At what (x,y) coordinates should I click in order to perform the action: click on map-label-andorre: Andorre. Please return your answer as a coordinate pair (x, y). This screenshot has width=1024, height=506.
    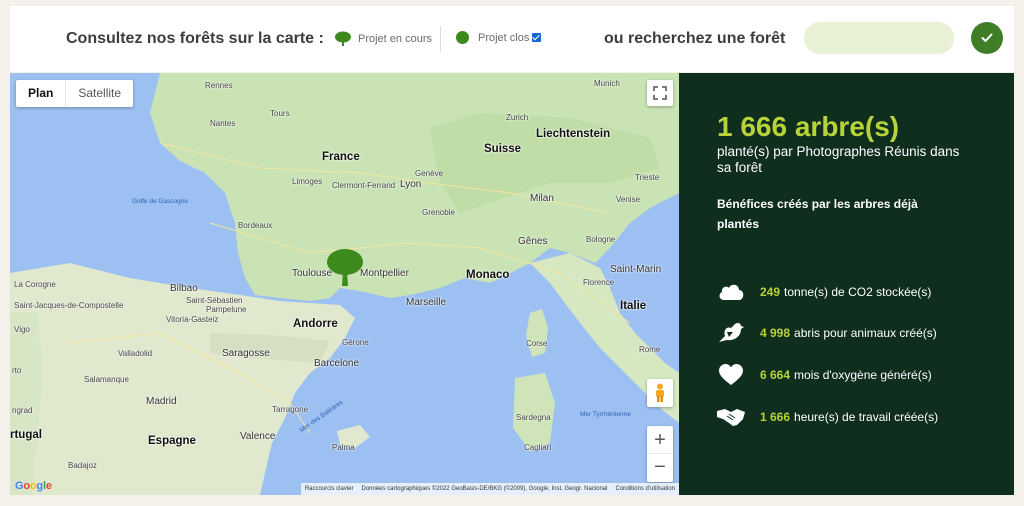
    Looking at the image, I should click on (315, 324).